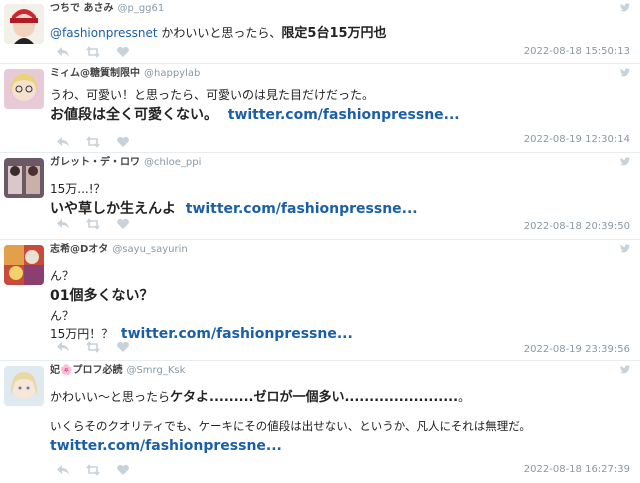  I want to click on mention-link: @fashionpressnet, so click(104, 33).